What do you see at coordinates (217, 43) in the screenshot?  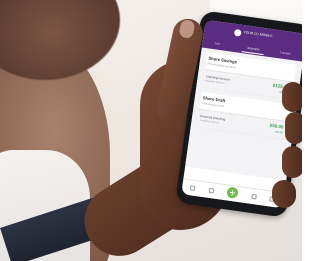 I see `tab-join: Join` at bounding box center [217, 43].